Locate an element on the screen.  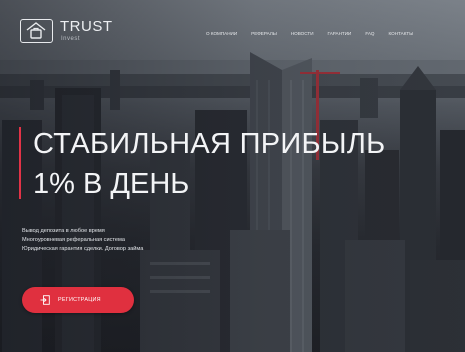
accent-bar is located at coordinates (20, 163).